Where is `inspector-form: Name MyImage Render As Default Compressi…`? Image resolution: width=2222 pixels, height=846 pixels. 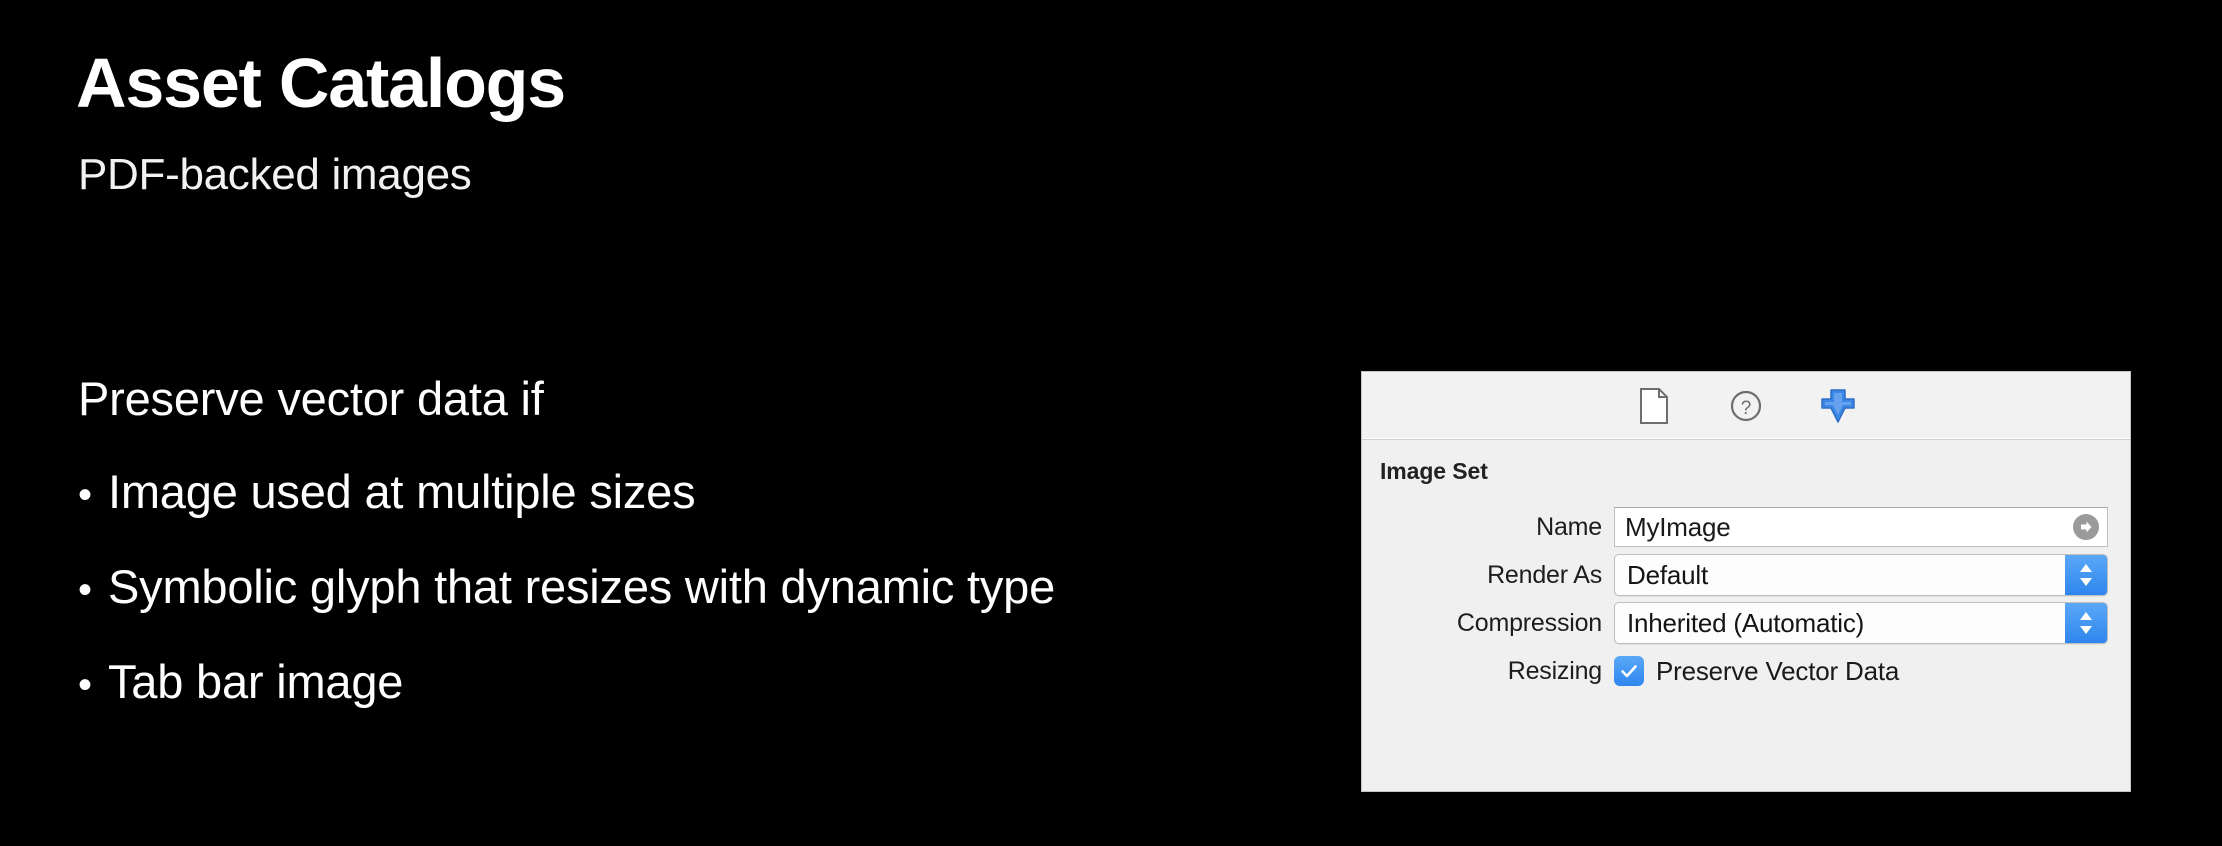 inspector-form: Name MyImage Render As Default Compressi… is located at coordinates (1746, 599).